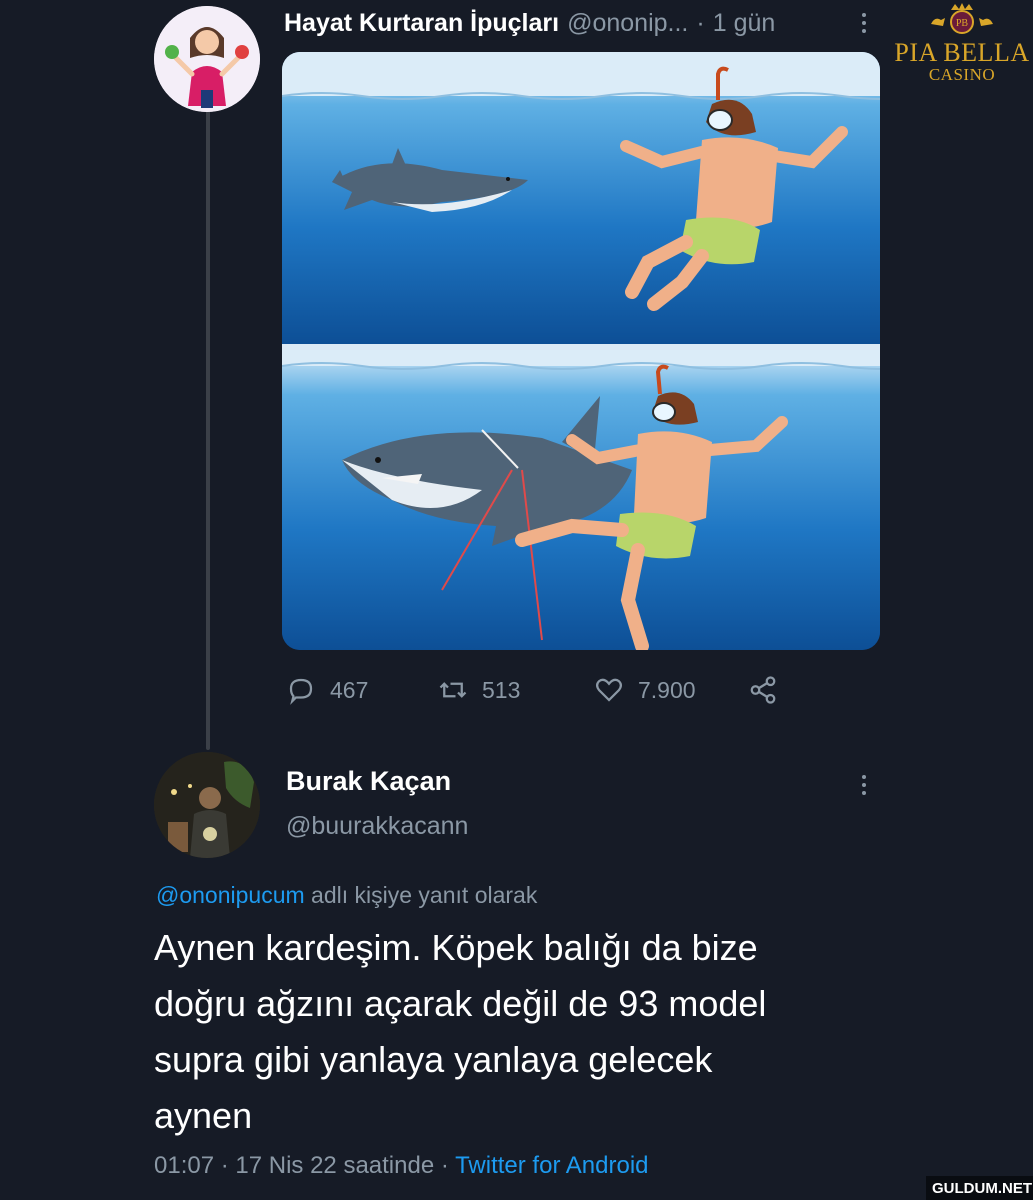 The width and height of the screenshot is (1033, 1200). I want to click on reply-icon, so click(301, 691).